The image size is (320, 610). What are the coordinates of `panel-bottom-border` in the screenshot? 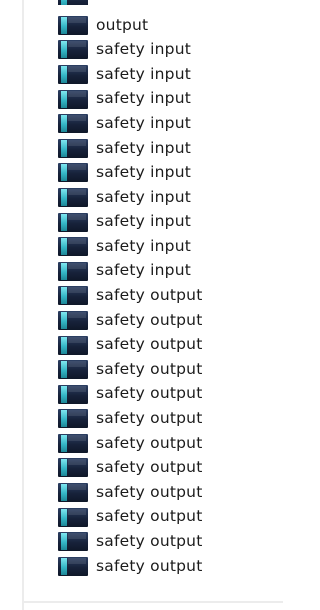 It's located at (152, 602).